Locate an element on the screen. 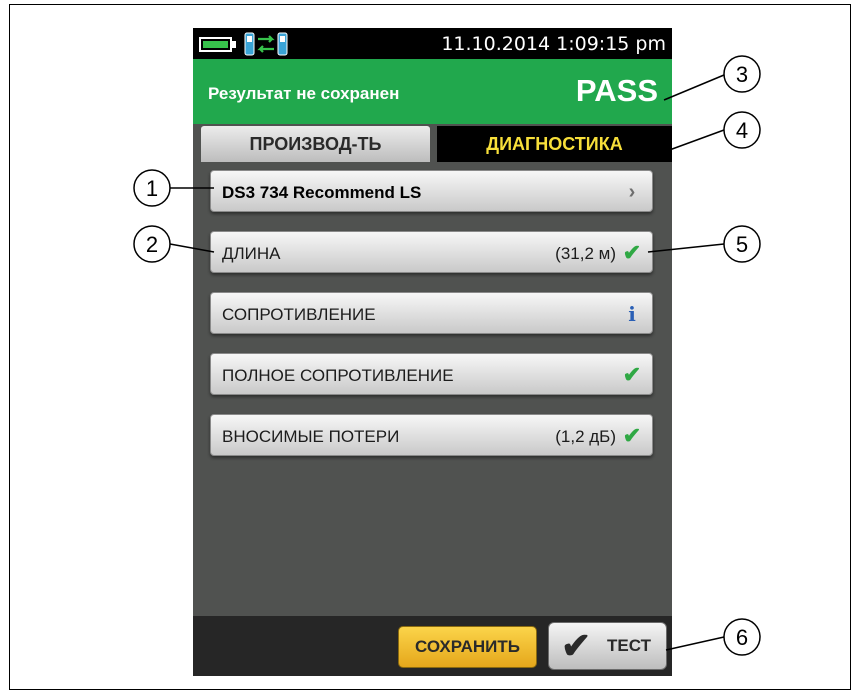 The width and height of the screenshot is (862, 696). impedance-row: ПОЛНОЕ СОПРОТИВЛЕНИЕ ✔ is located at coordinates (431, 374).